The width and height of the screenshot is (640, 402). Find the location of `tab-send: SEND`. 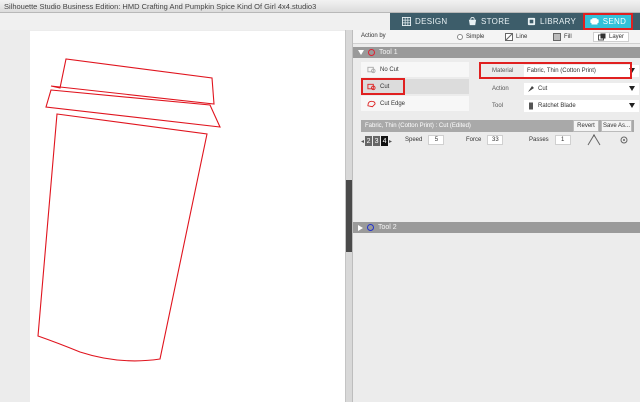

tab-send: SEND is located at coordinates (608, 21).